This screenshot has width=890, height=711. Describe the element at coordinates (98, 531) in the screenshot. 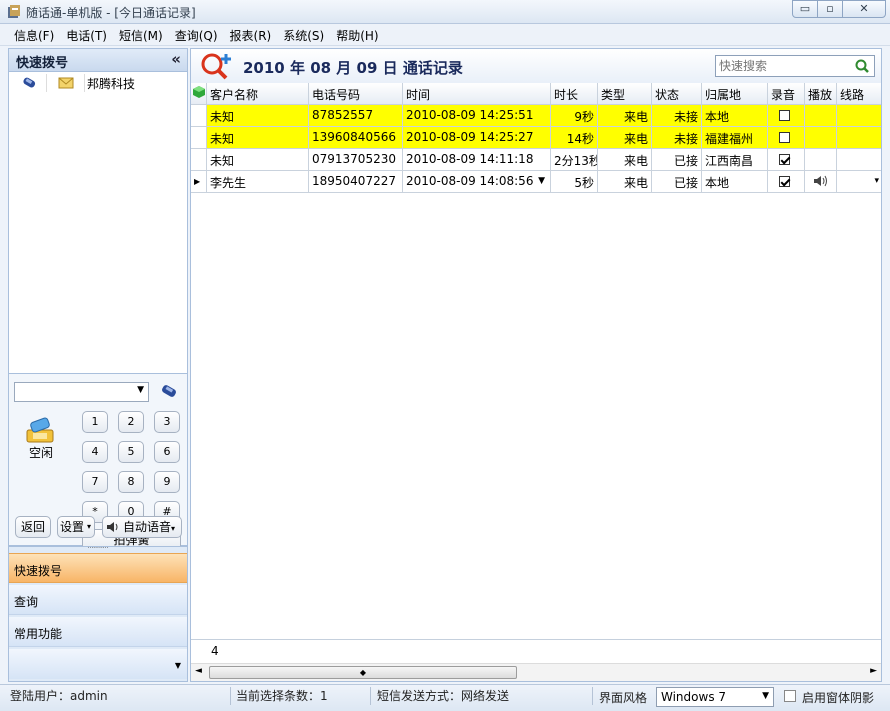

I see `dial-action-bar: 返回 设置 ▾ 自动语音▾` at that location.